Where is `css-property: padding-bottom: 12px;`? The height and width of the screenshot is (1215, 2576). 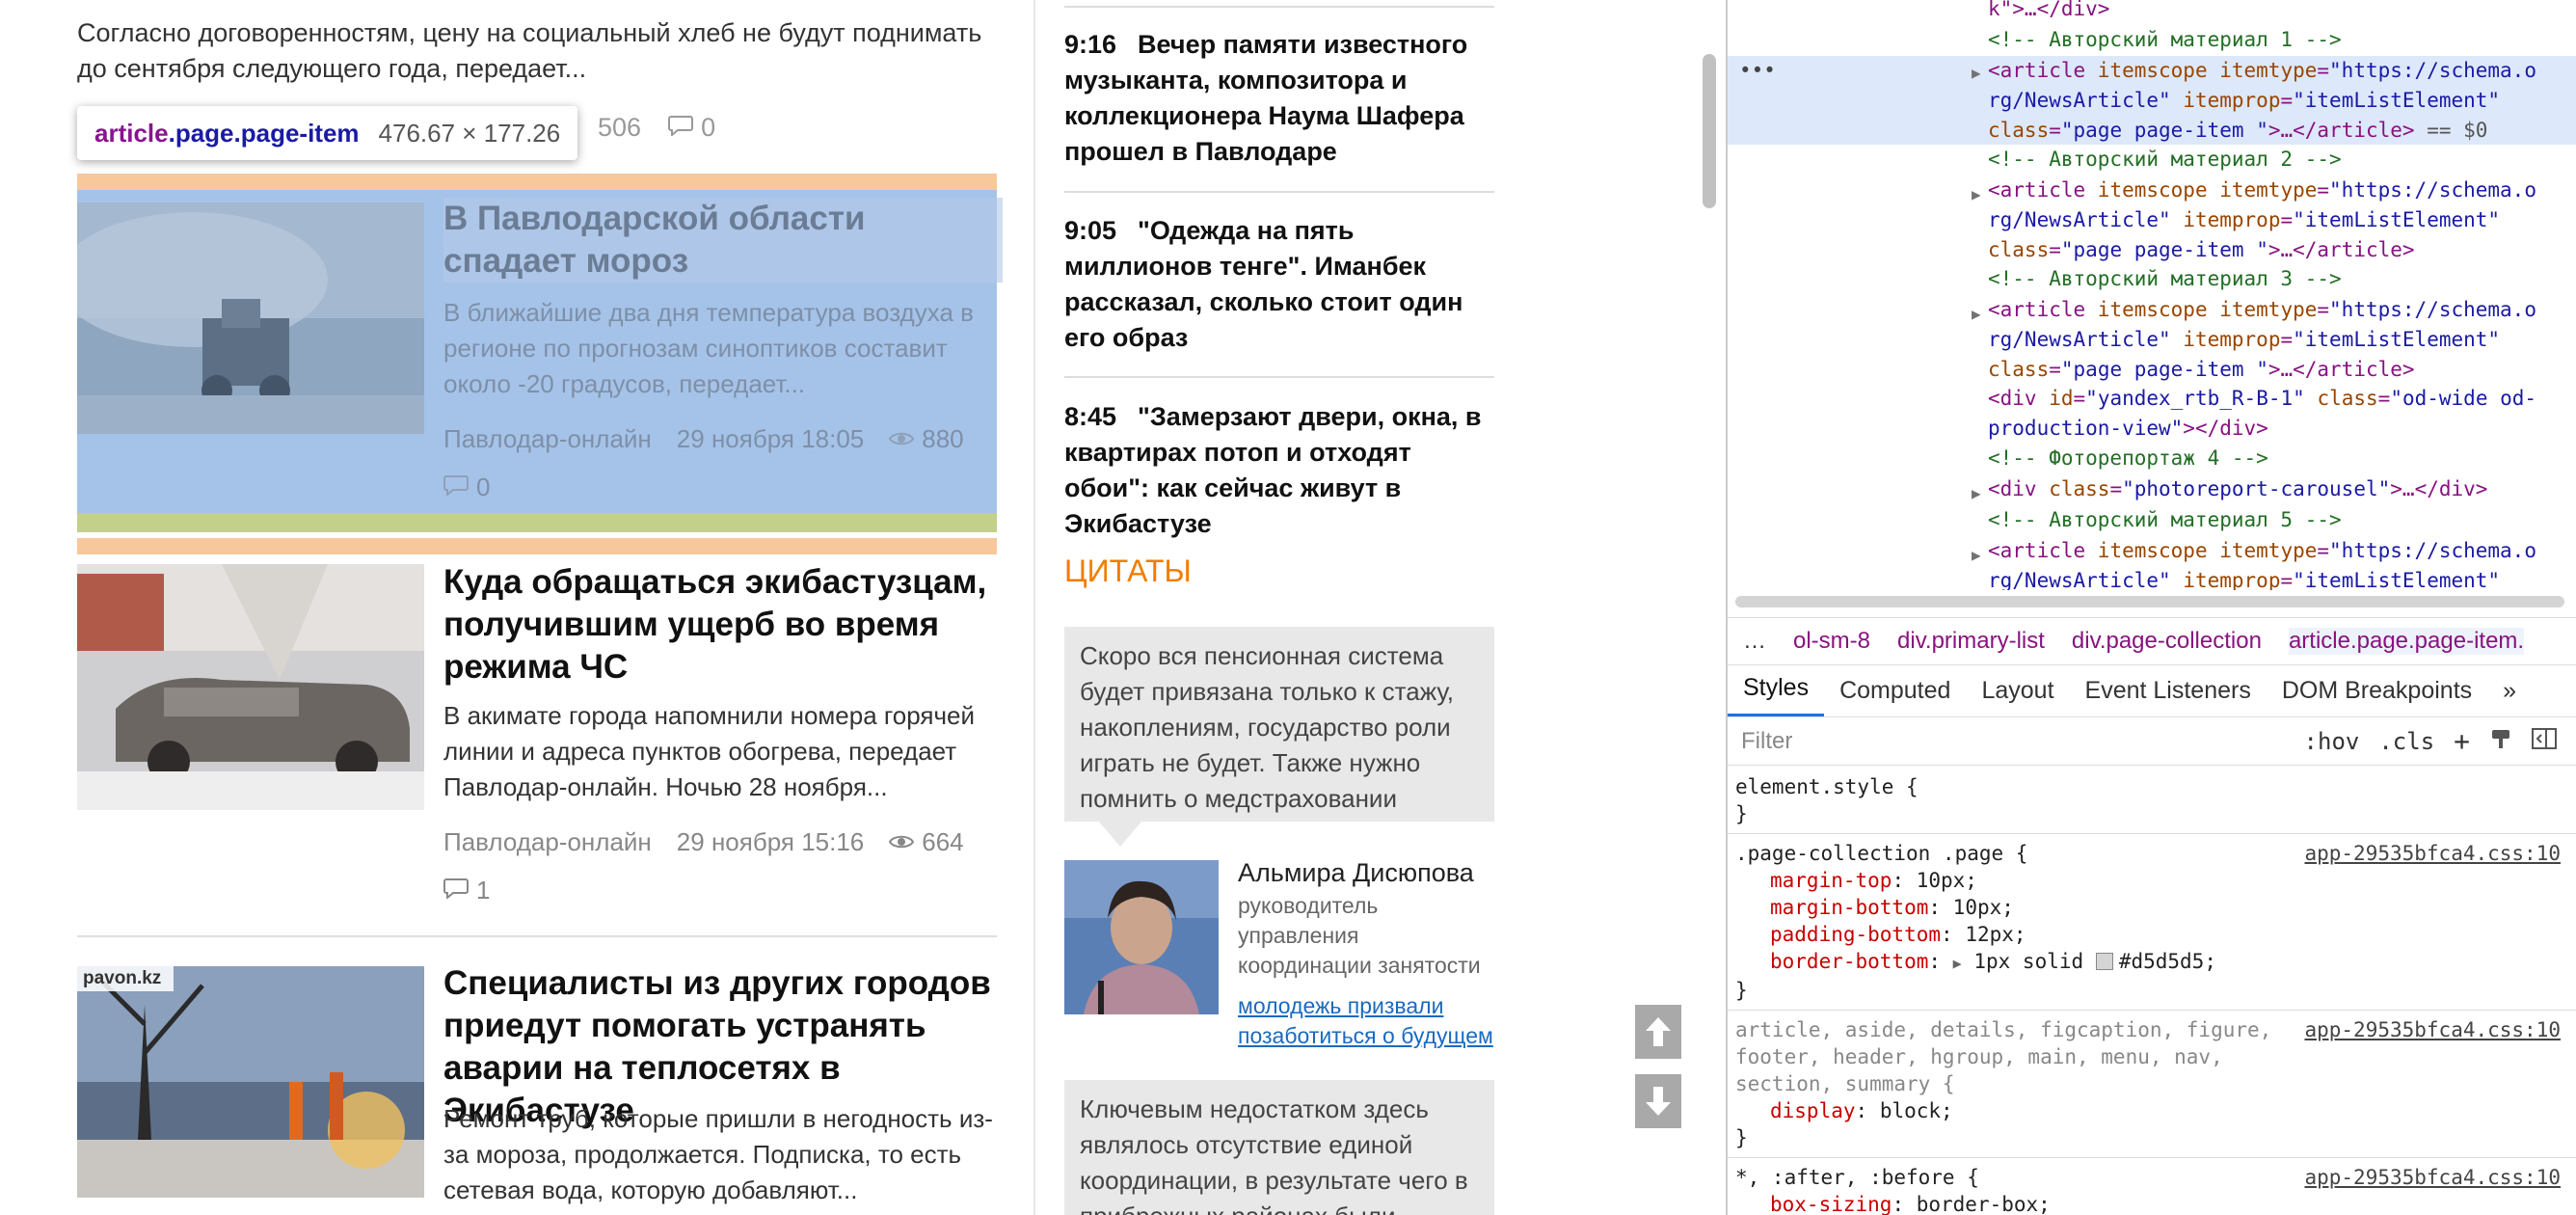 css-property: padding-bottom: 12px; is located at coordinates (2151, 934).